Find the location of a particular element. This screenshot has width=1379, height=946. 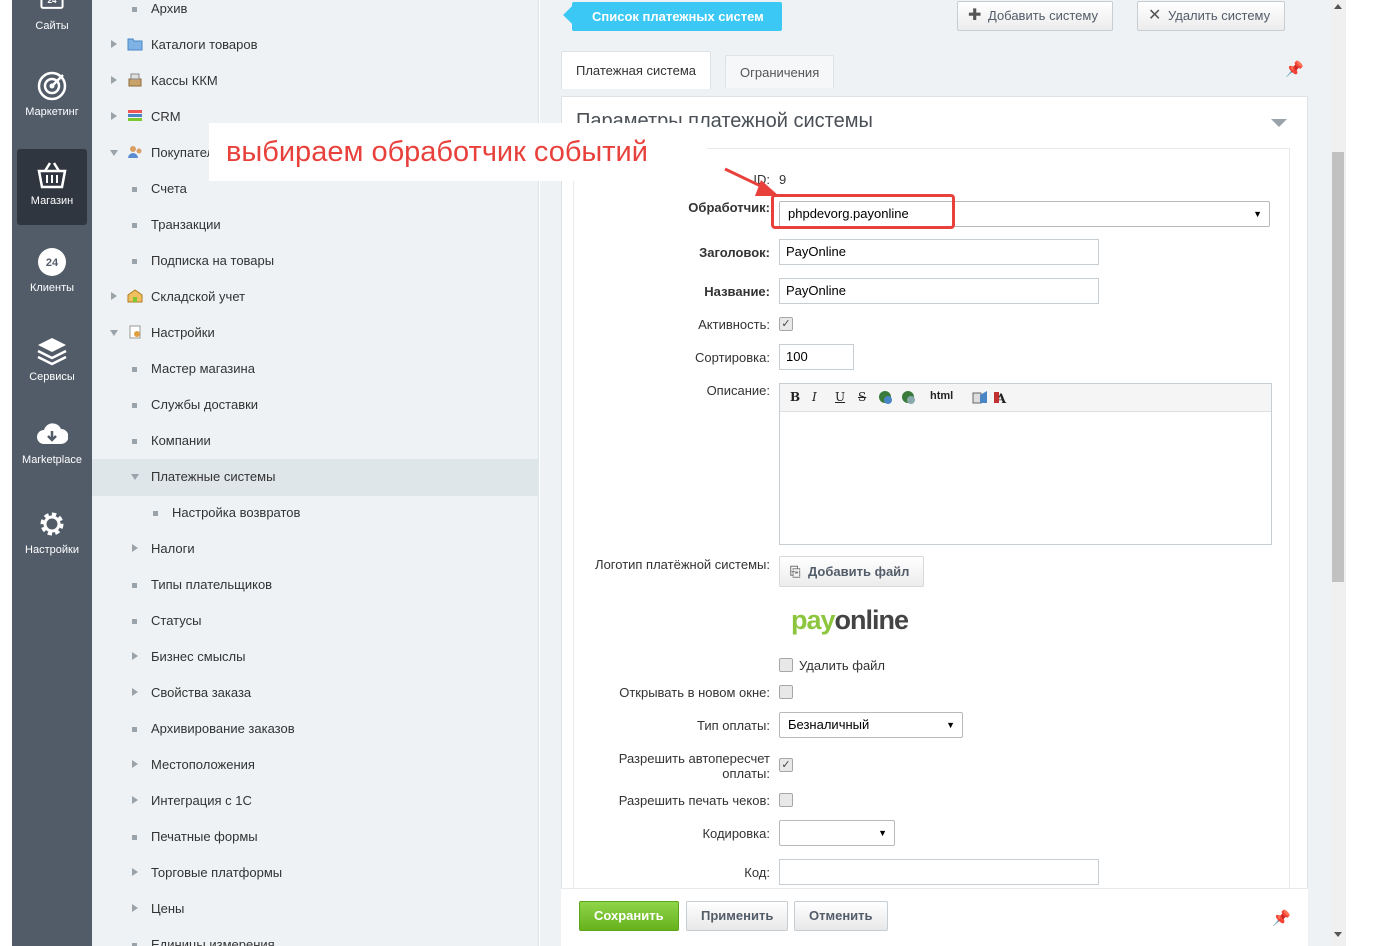

tree-item-warehouse: Складской учет is located at coordinates (315, 297).